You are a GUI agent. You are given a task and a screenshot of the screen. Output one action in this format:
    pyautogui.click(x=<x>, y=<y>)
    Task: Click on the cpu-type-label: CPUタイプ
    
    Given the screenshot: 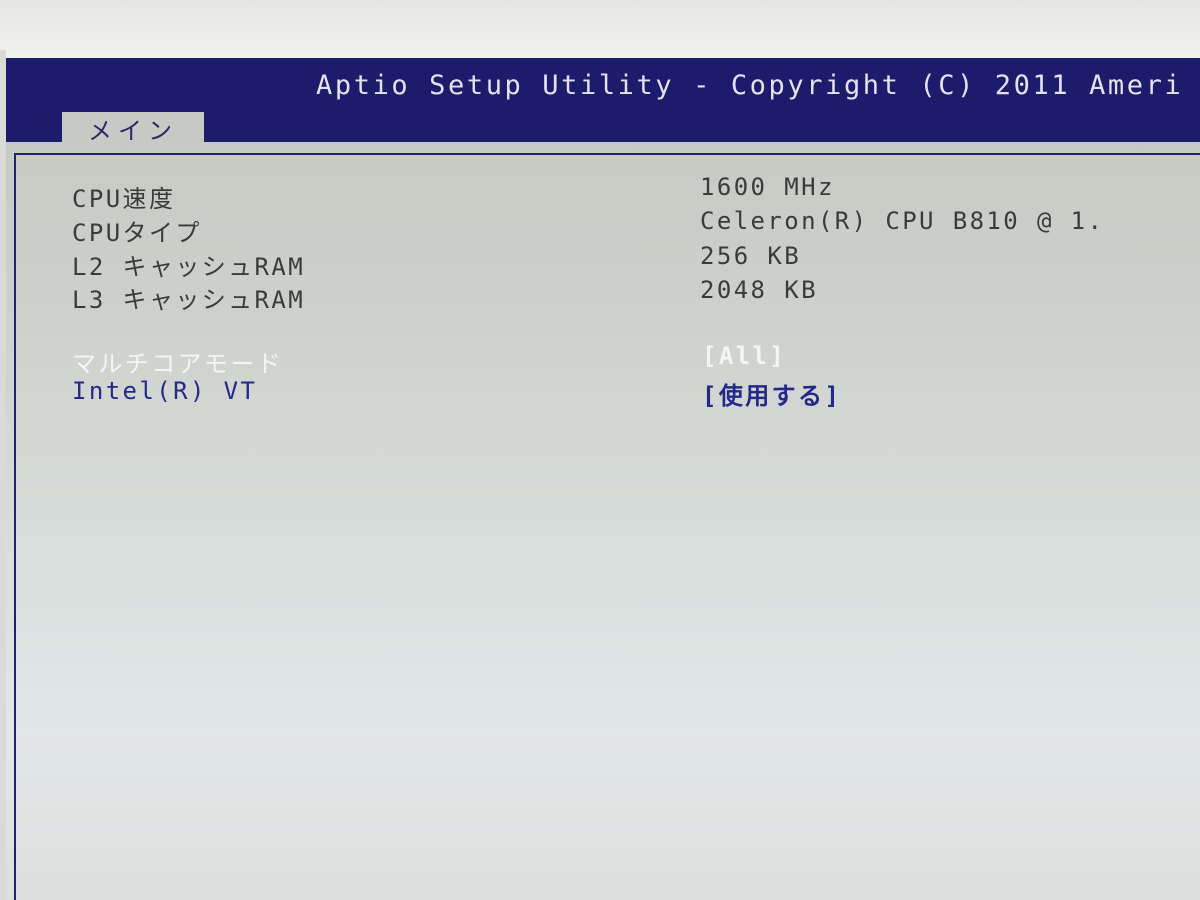 What is the action you would take?
    pyautogui.click(x=137, y=233)
    